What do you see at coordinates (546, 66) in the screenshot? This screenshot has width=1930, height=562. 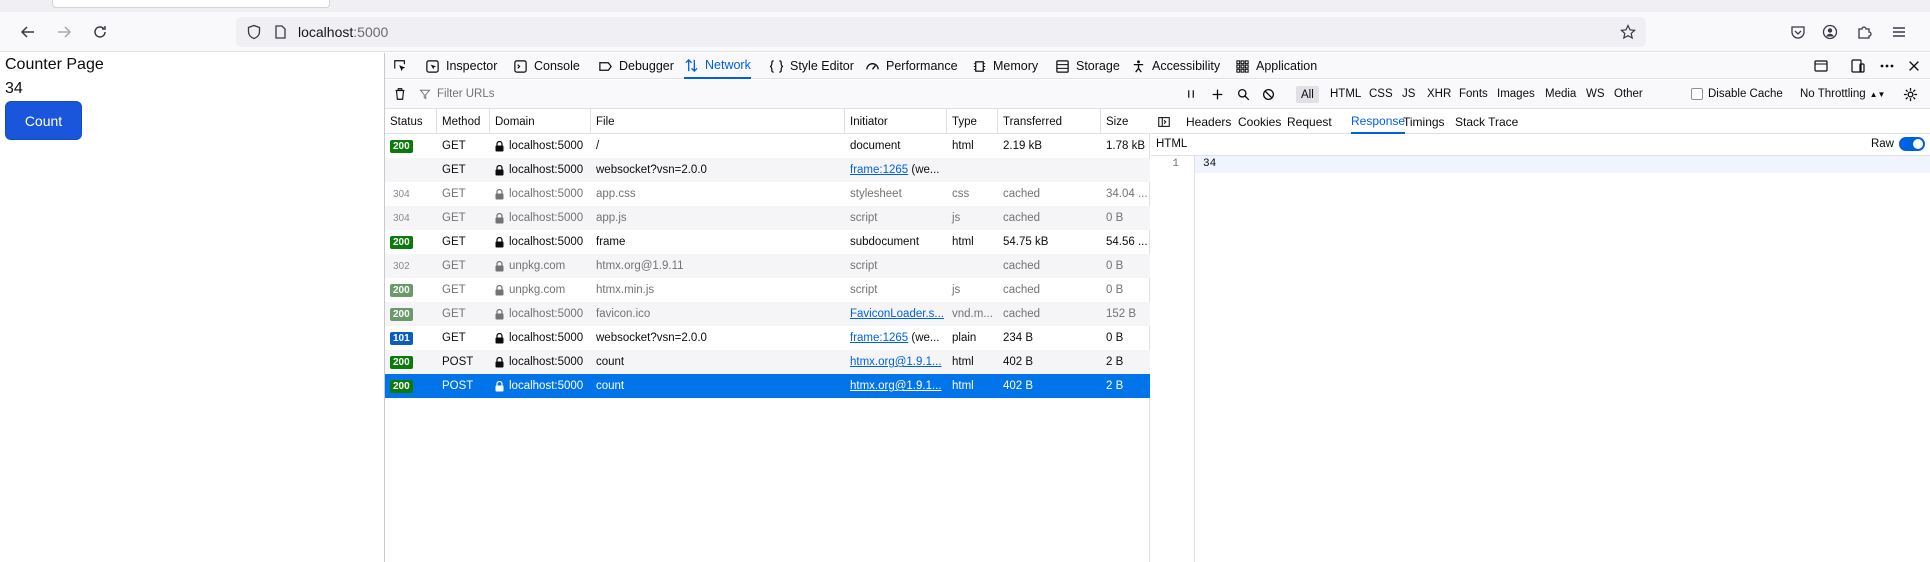 I see `tab-console: Console` at bounding box center [546, 66].